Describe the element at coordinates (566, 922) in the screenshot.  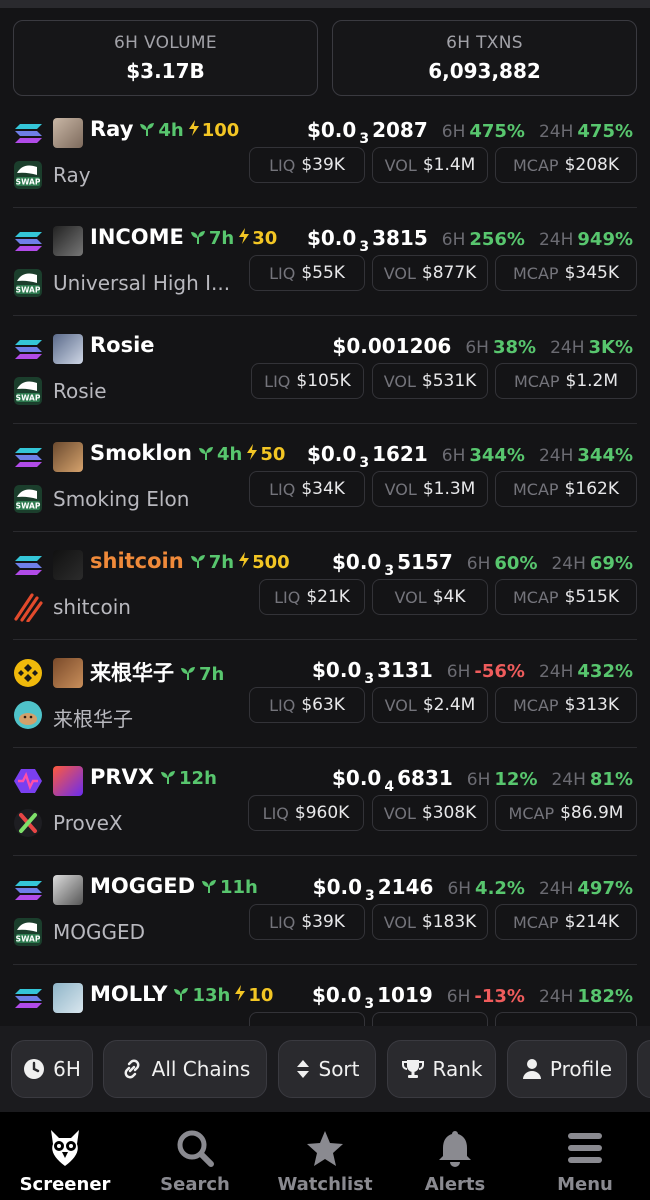
I see `market-cap-pill: MCAP $214K` at that location.